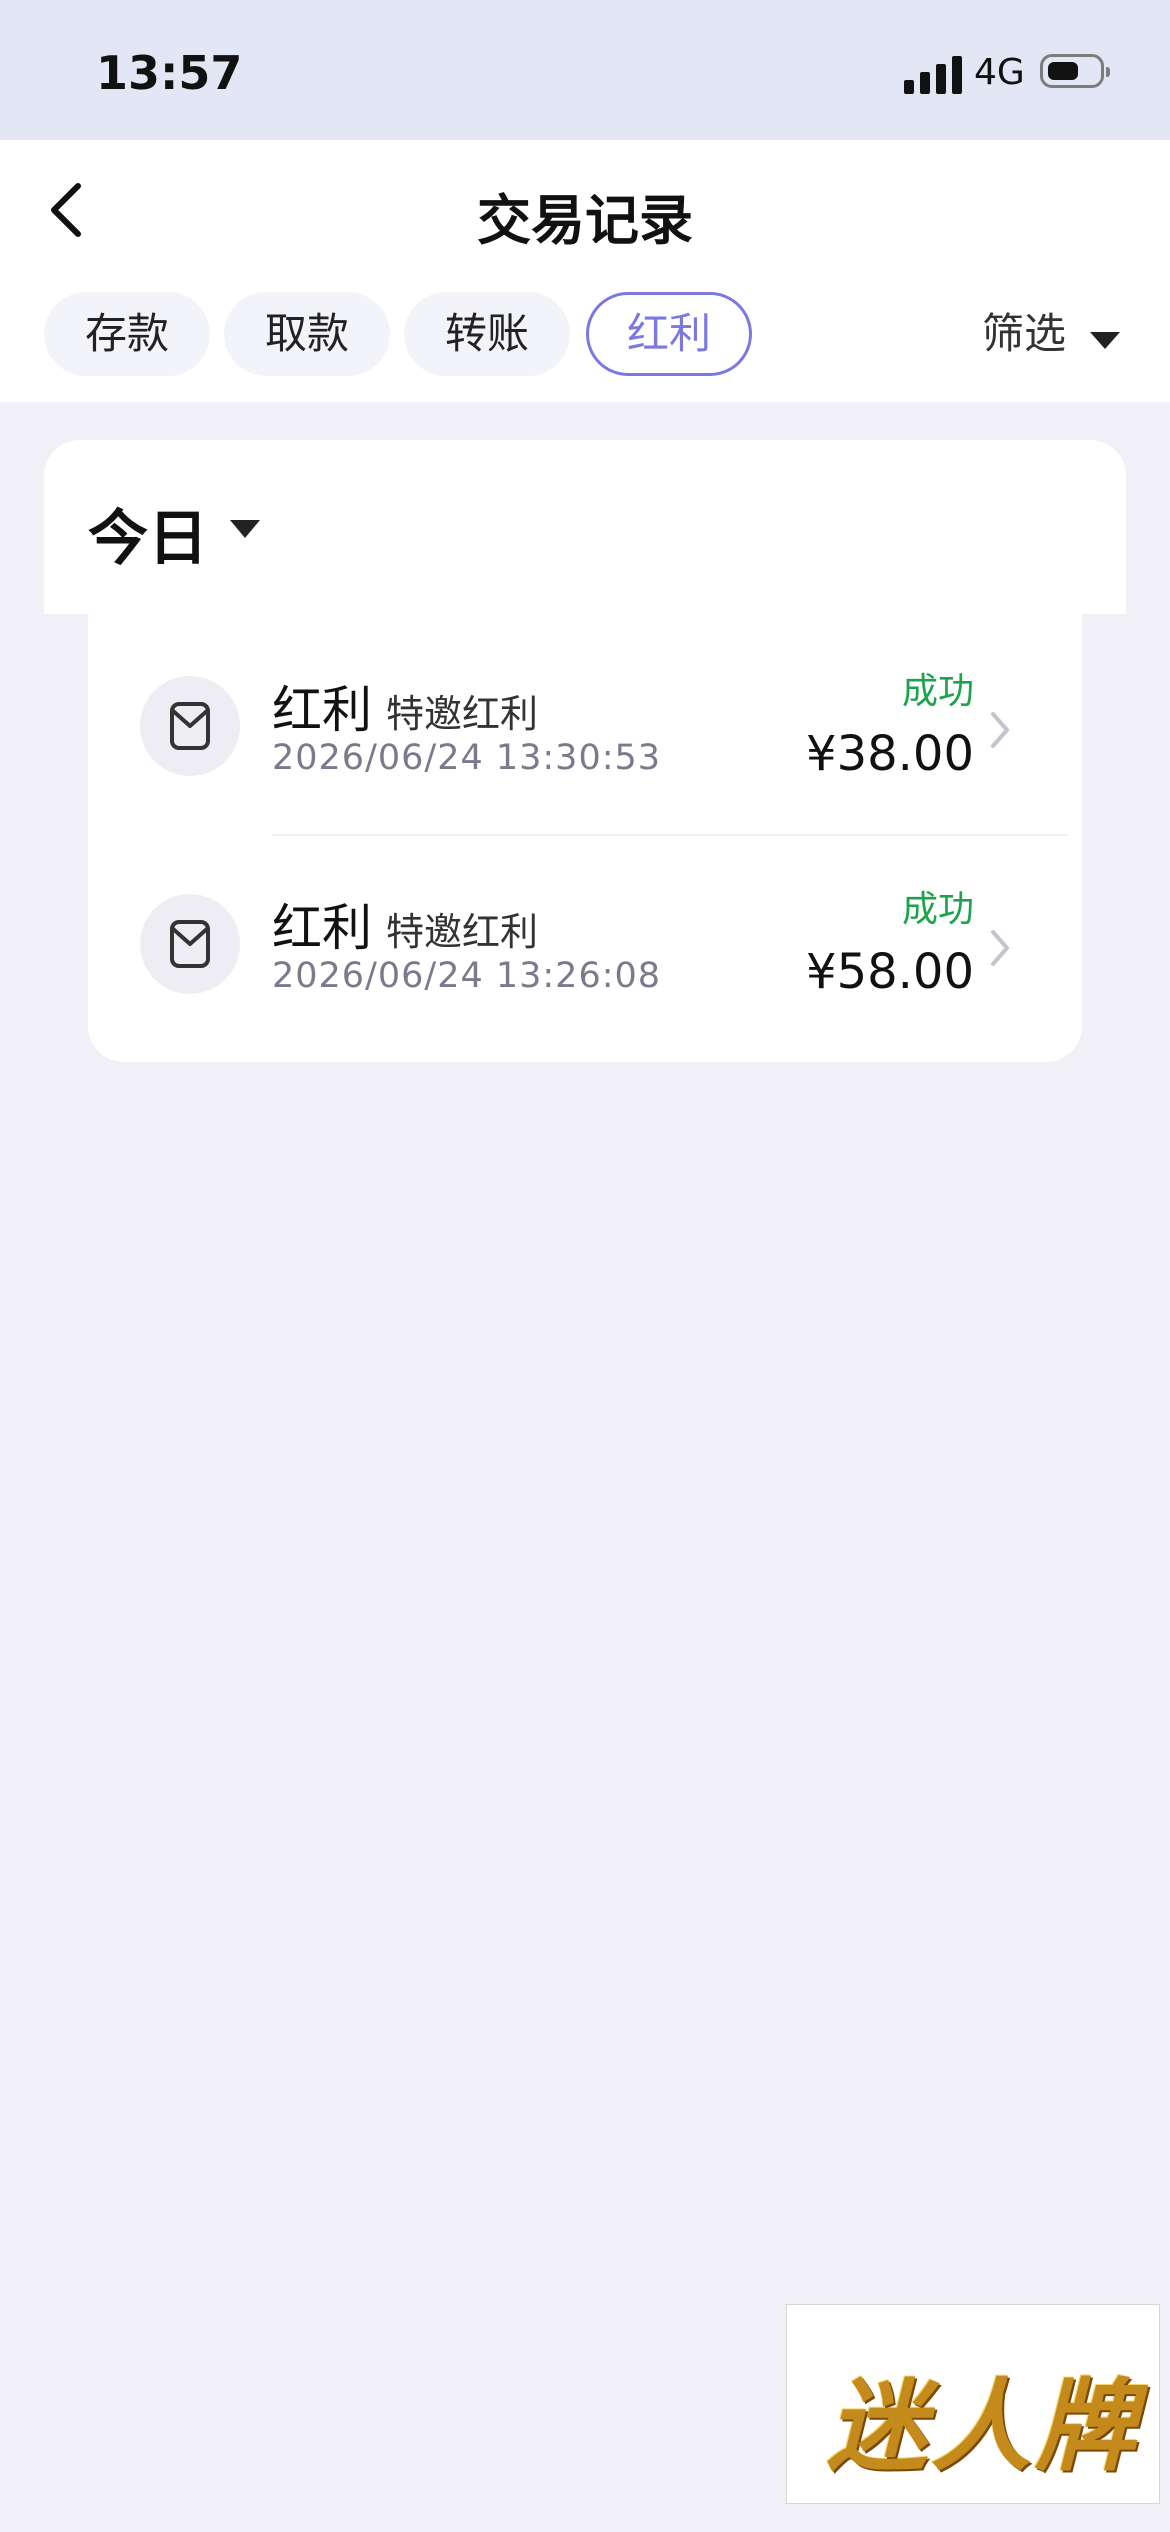 This screenshot has height=2532, width=1170. Describe the element at coordinates (999, 72) in the screenshot. I see `network-type: 4G` at that location.